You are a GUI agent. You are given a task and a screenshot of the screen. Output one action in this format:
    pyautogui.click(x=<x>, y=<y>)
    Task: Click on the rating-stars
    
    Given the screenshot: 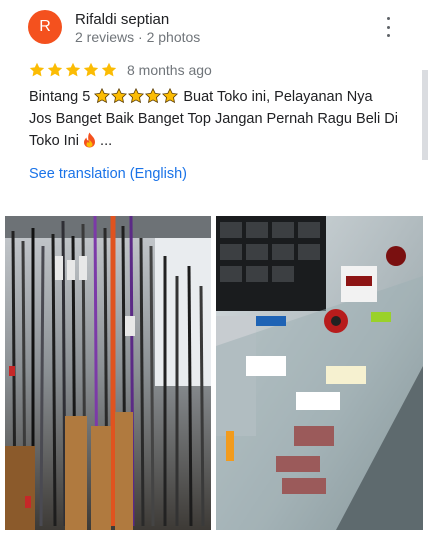 What is the action you would take?
    pyautogui.click(x=74, y=70)
    